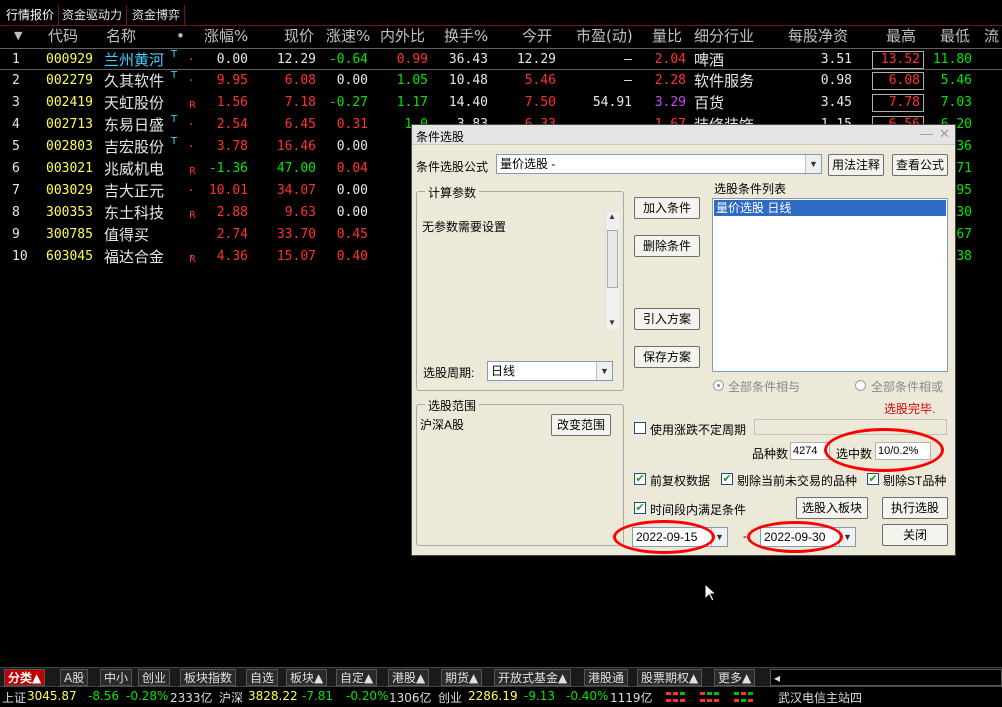 This screenshot has height=707, width=1002. I want to click on pre-adjust-checkbox: ✔, so click(640, 479).